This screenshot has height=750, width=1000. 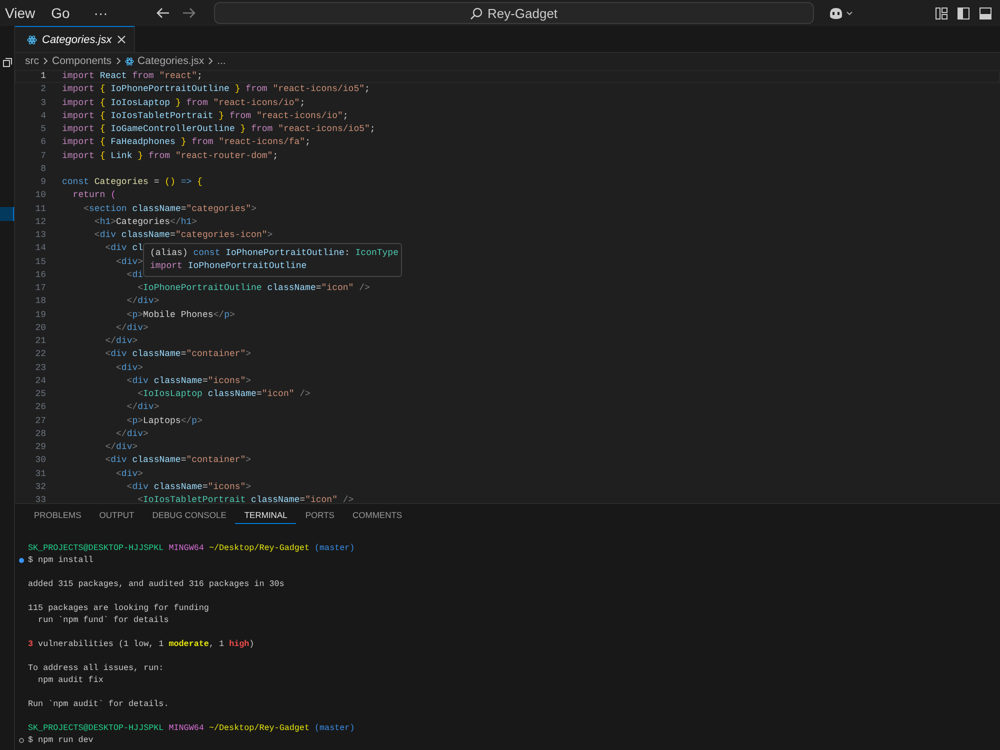 What do you see at coordinates (219, 129) in the screenshot?
I see `code-line: import { IoGameControllerOutline } from "react-icons/io5";` at bounding box center [219, 129].